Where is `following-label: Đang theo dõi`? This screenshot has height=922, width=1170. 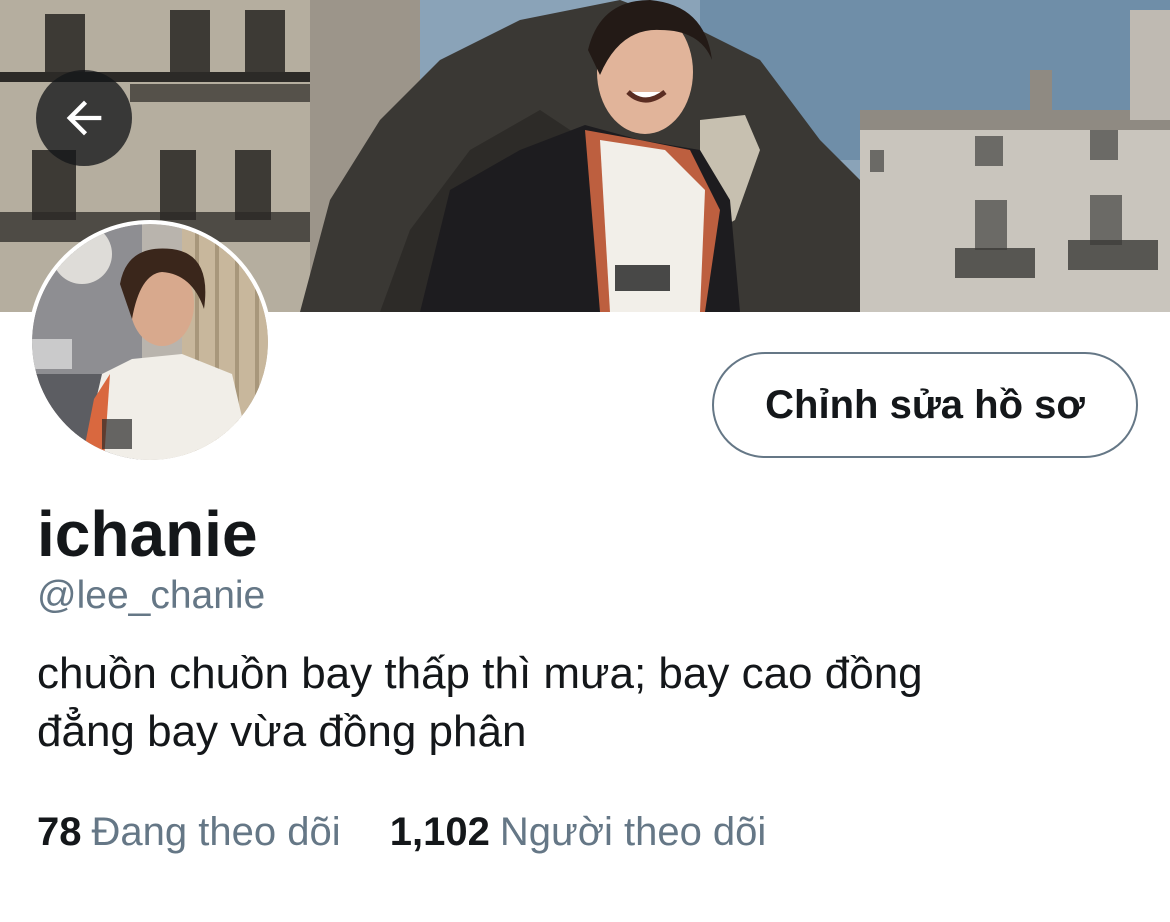 following-label: Đang theo dõi is located at coordinates (216, 832).